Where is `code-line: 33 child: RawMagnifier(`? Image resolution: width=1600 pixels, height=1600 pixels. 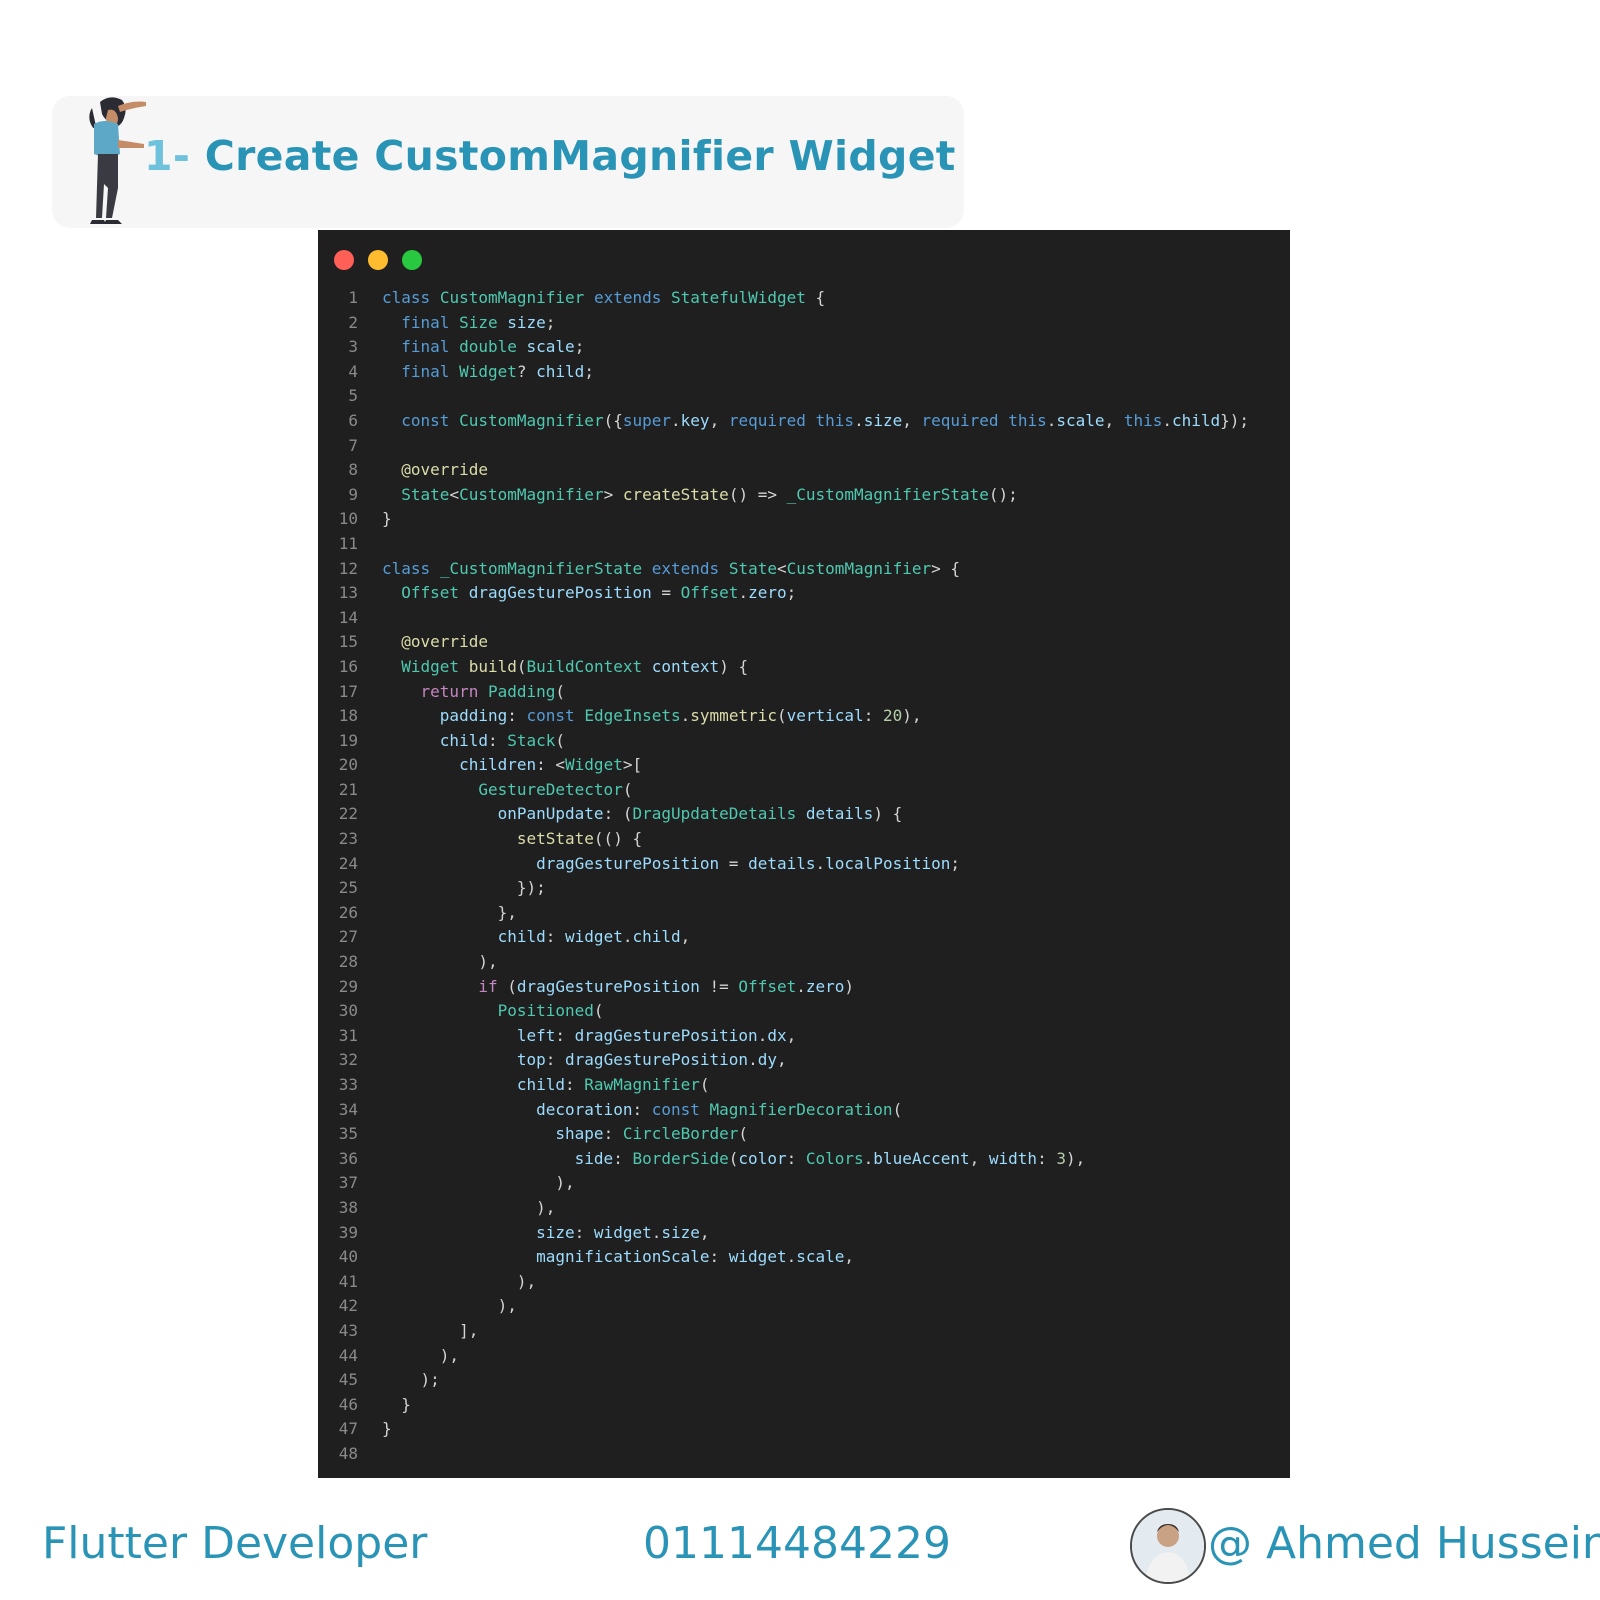 code-line: 33 child: RawMagnifier( is located at coordinates (804, 1085).